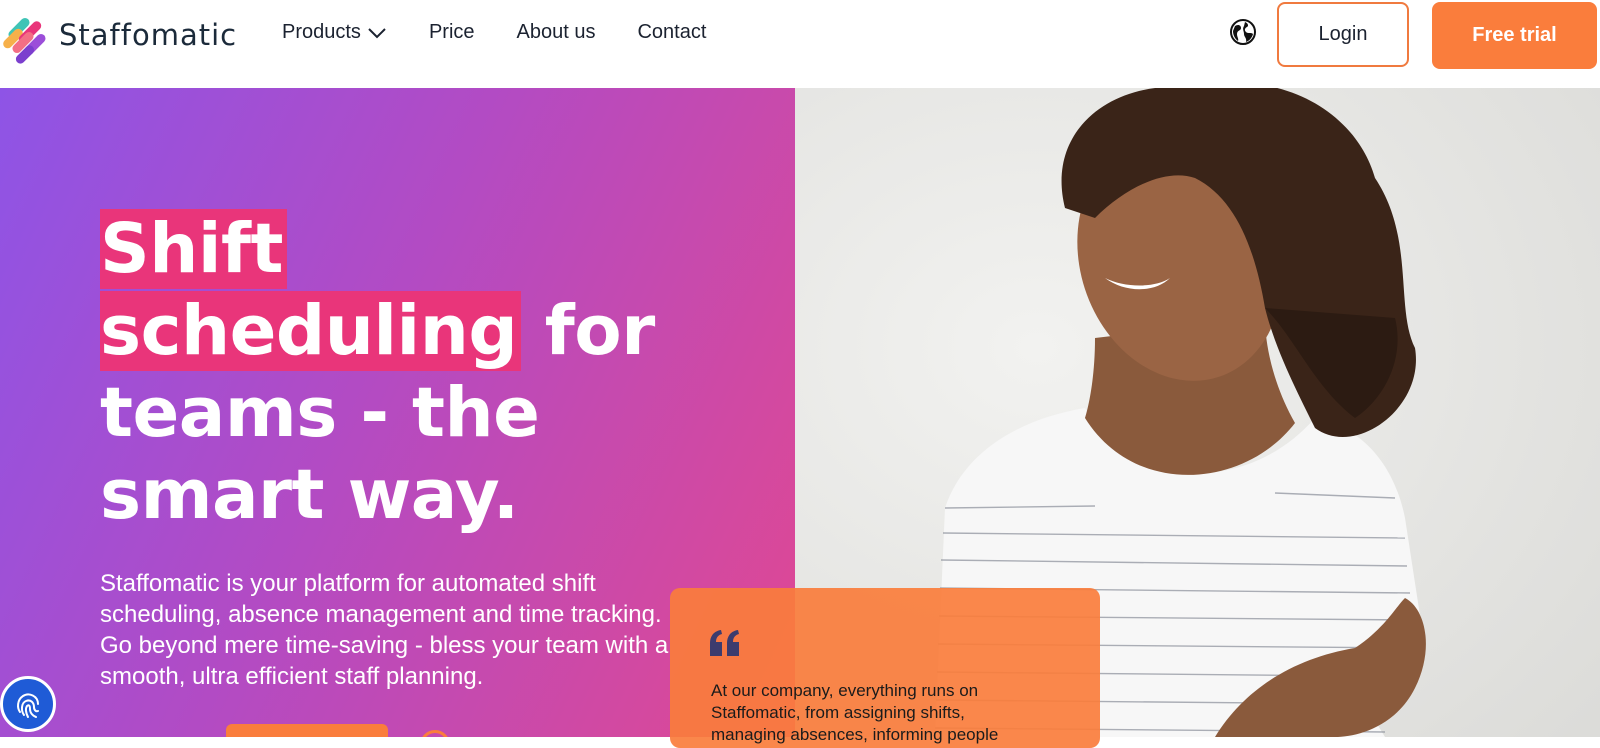 The height and width of the screenshot is (748, 1600). I want to click on nav-products-label: Products, so click(321, 32).